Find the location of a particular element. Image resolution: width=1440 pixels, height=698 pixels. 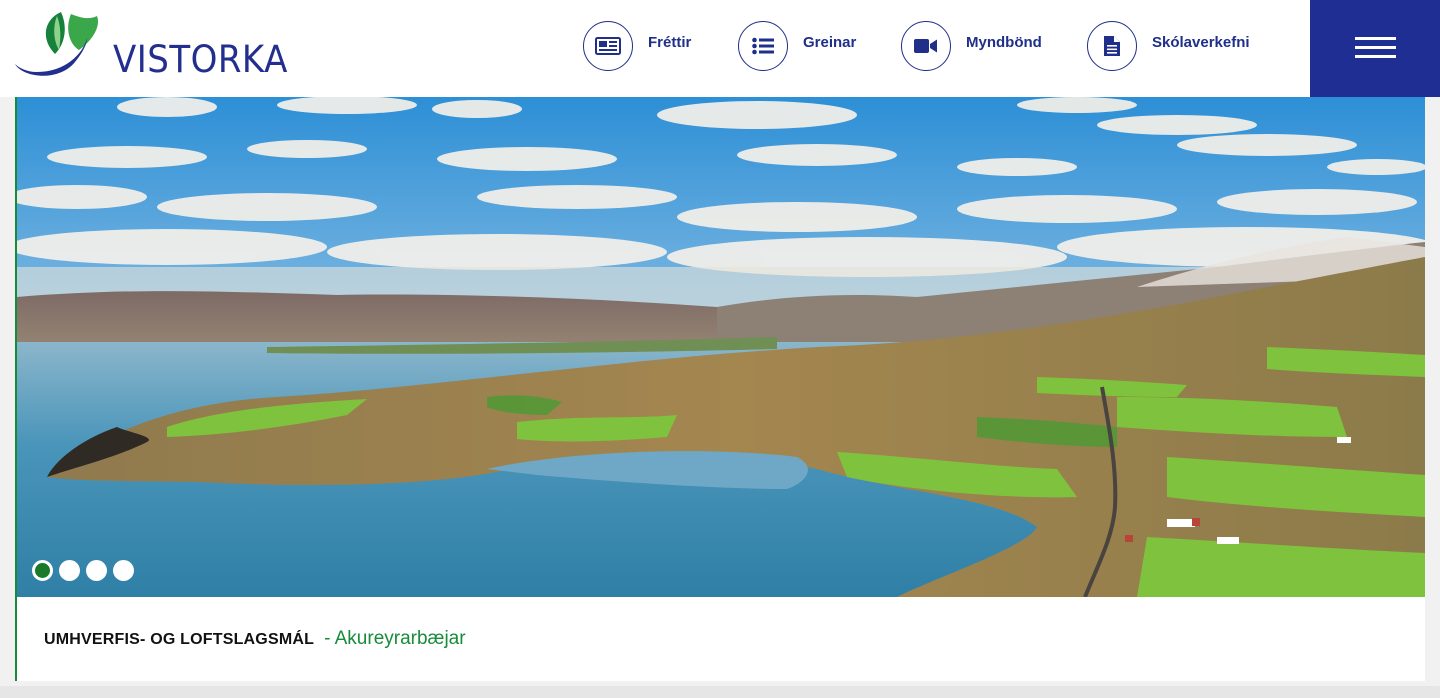

video-camera-icon is located at coordinates (926, 46).